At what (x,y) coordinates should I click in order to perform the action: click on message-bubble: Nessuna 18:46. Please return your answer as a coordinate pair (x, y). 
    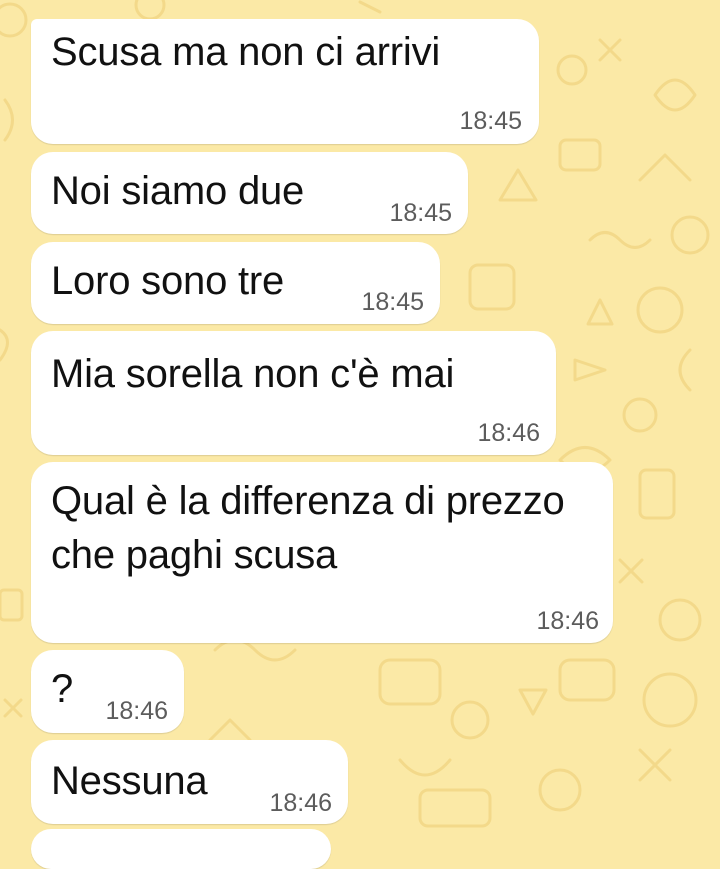
    Looking at the image, I should click on (189, 782).